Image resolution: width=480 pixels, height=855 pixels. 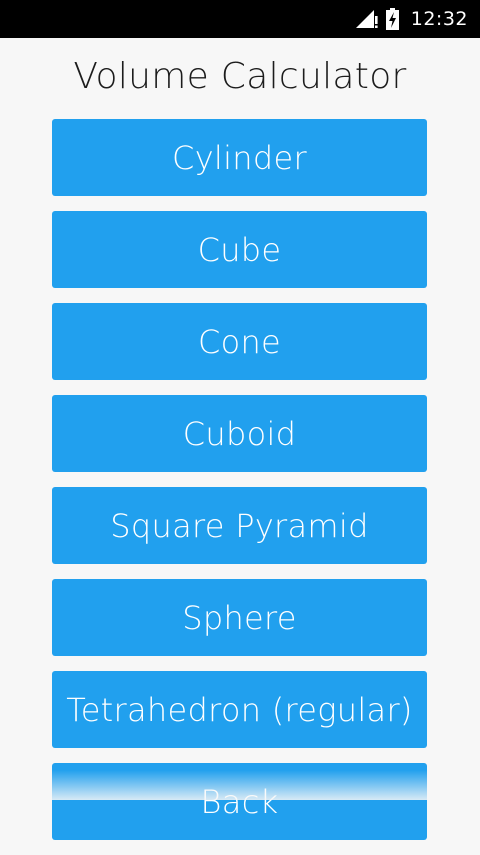 I want to click on cube-button: Cube, so click(x=239, y=249).